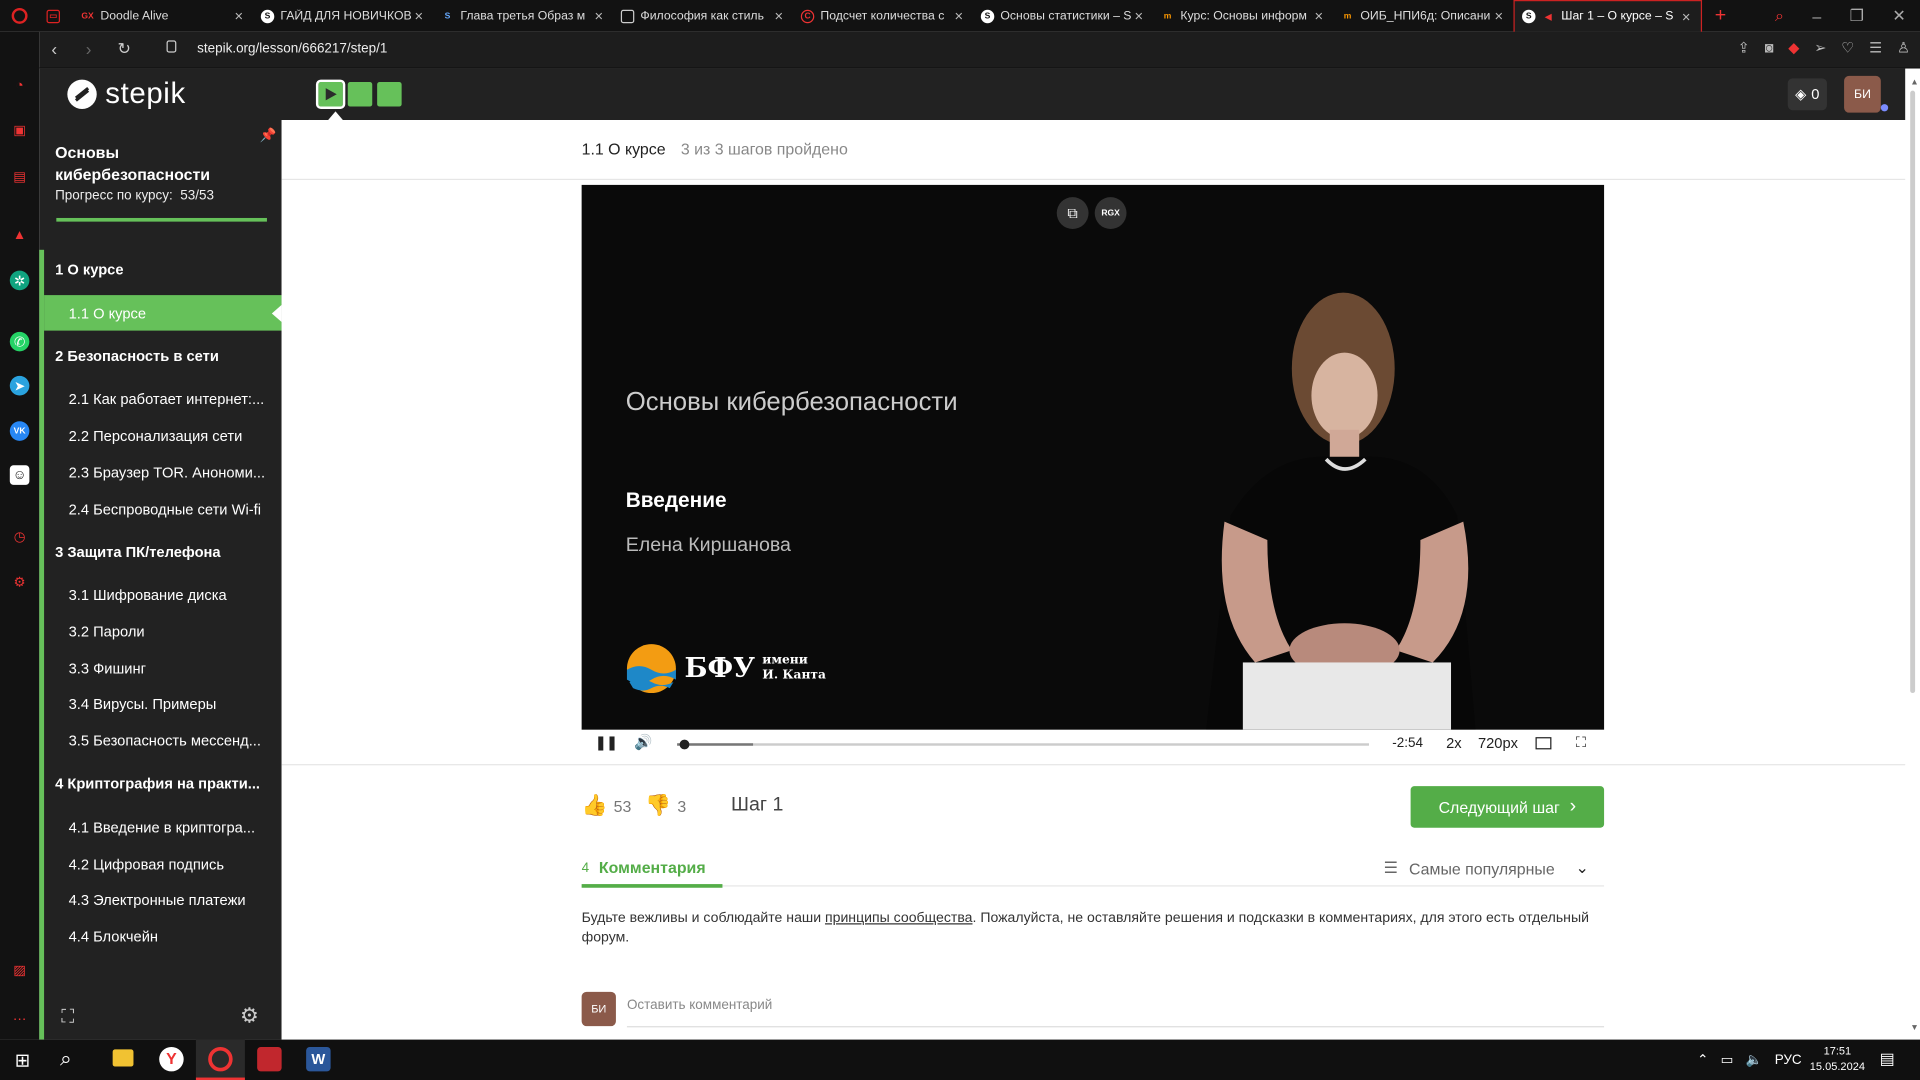 This screenshot has height=1080, width=1920. Describe the element at coordinates (644, 867) in the screenshot. I see `tab-comments: 4 Комментария` at that location.